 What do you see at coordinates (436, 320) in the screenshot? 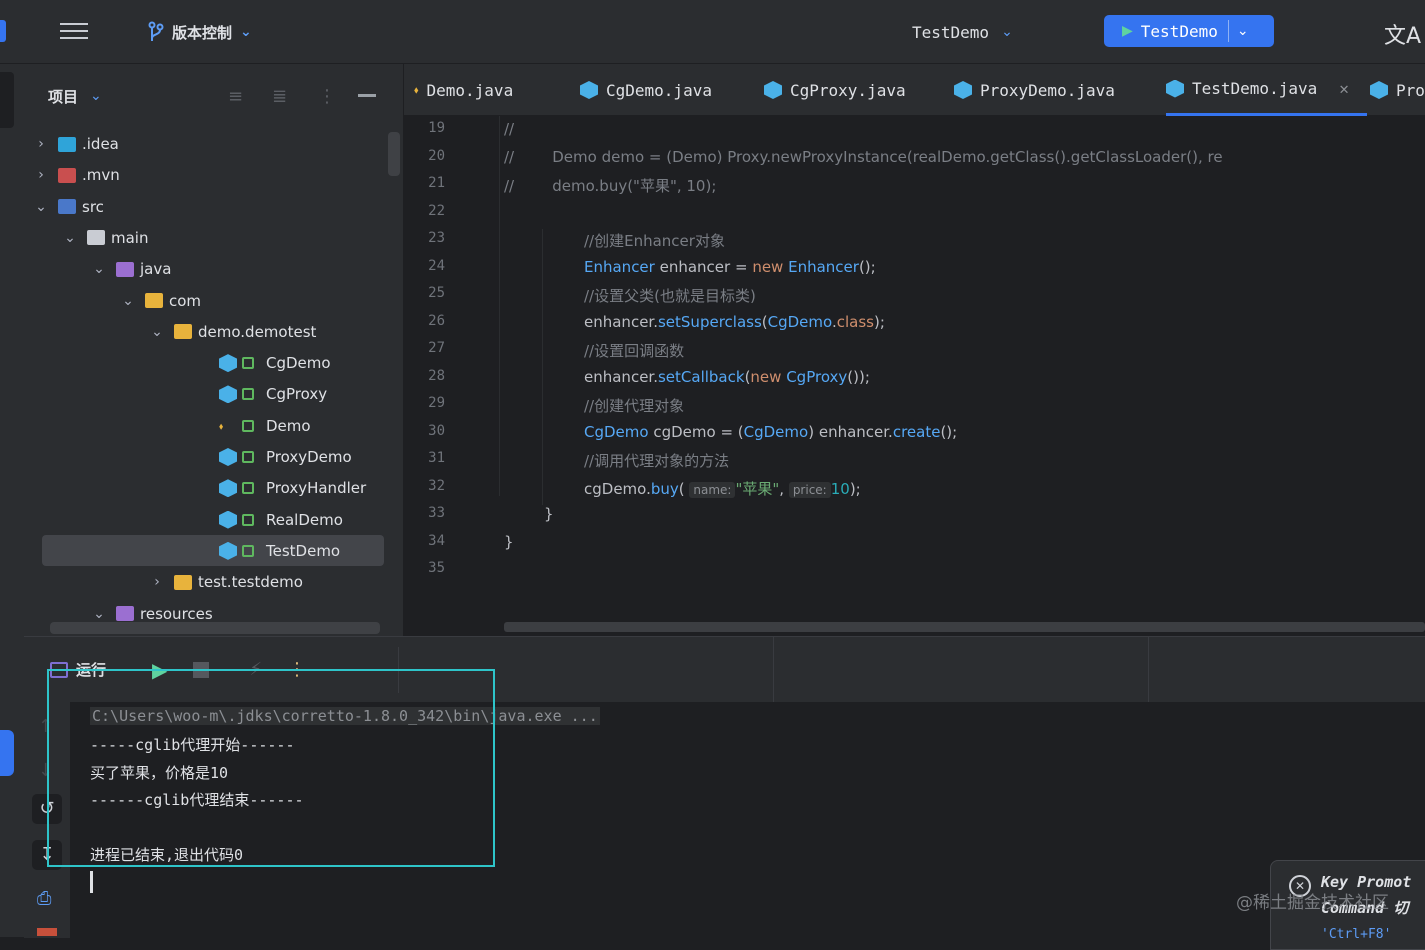
I see `line-number: 26` at bounding box center [436, 320].